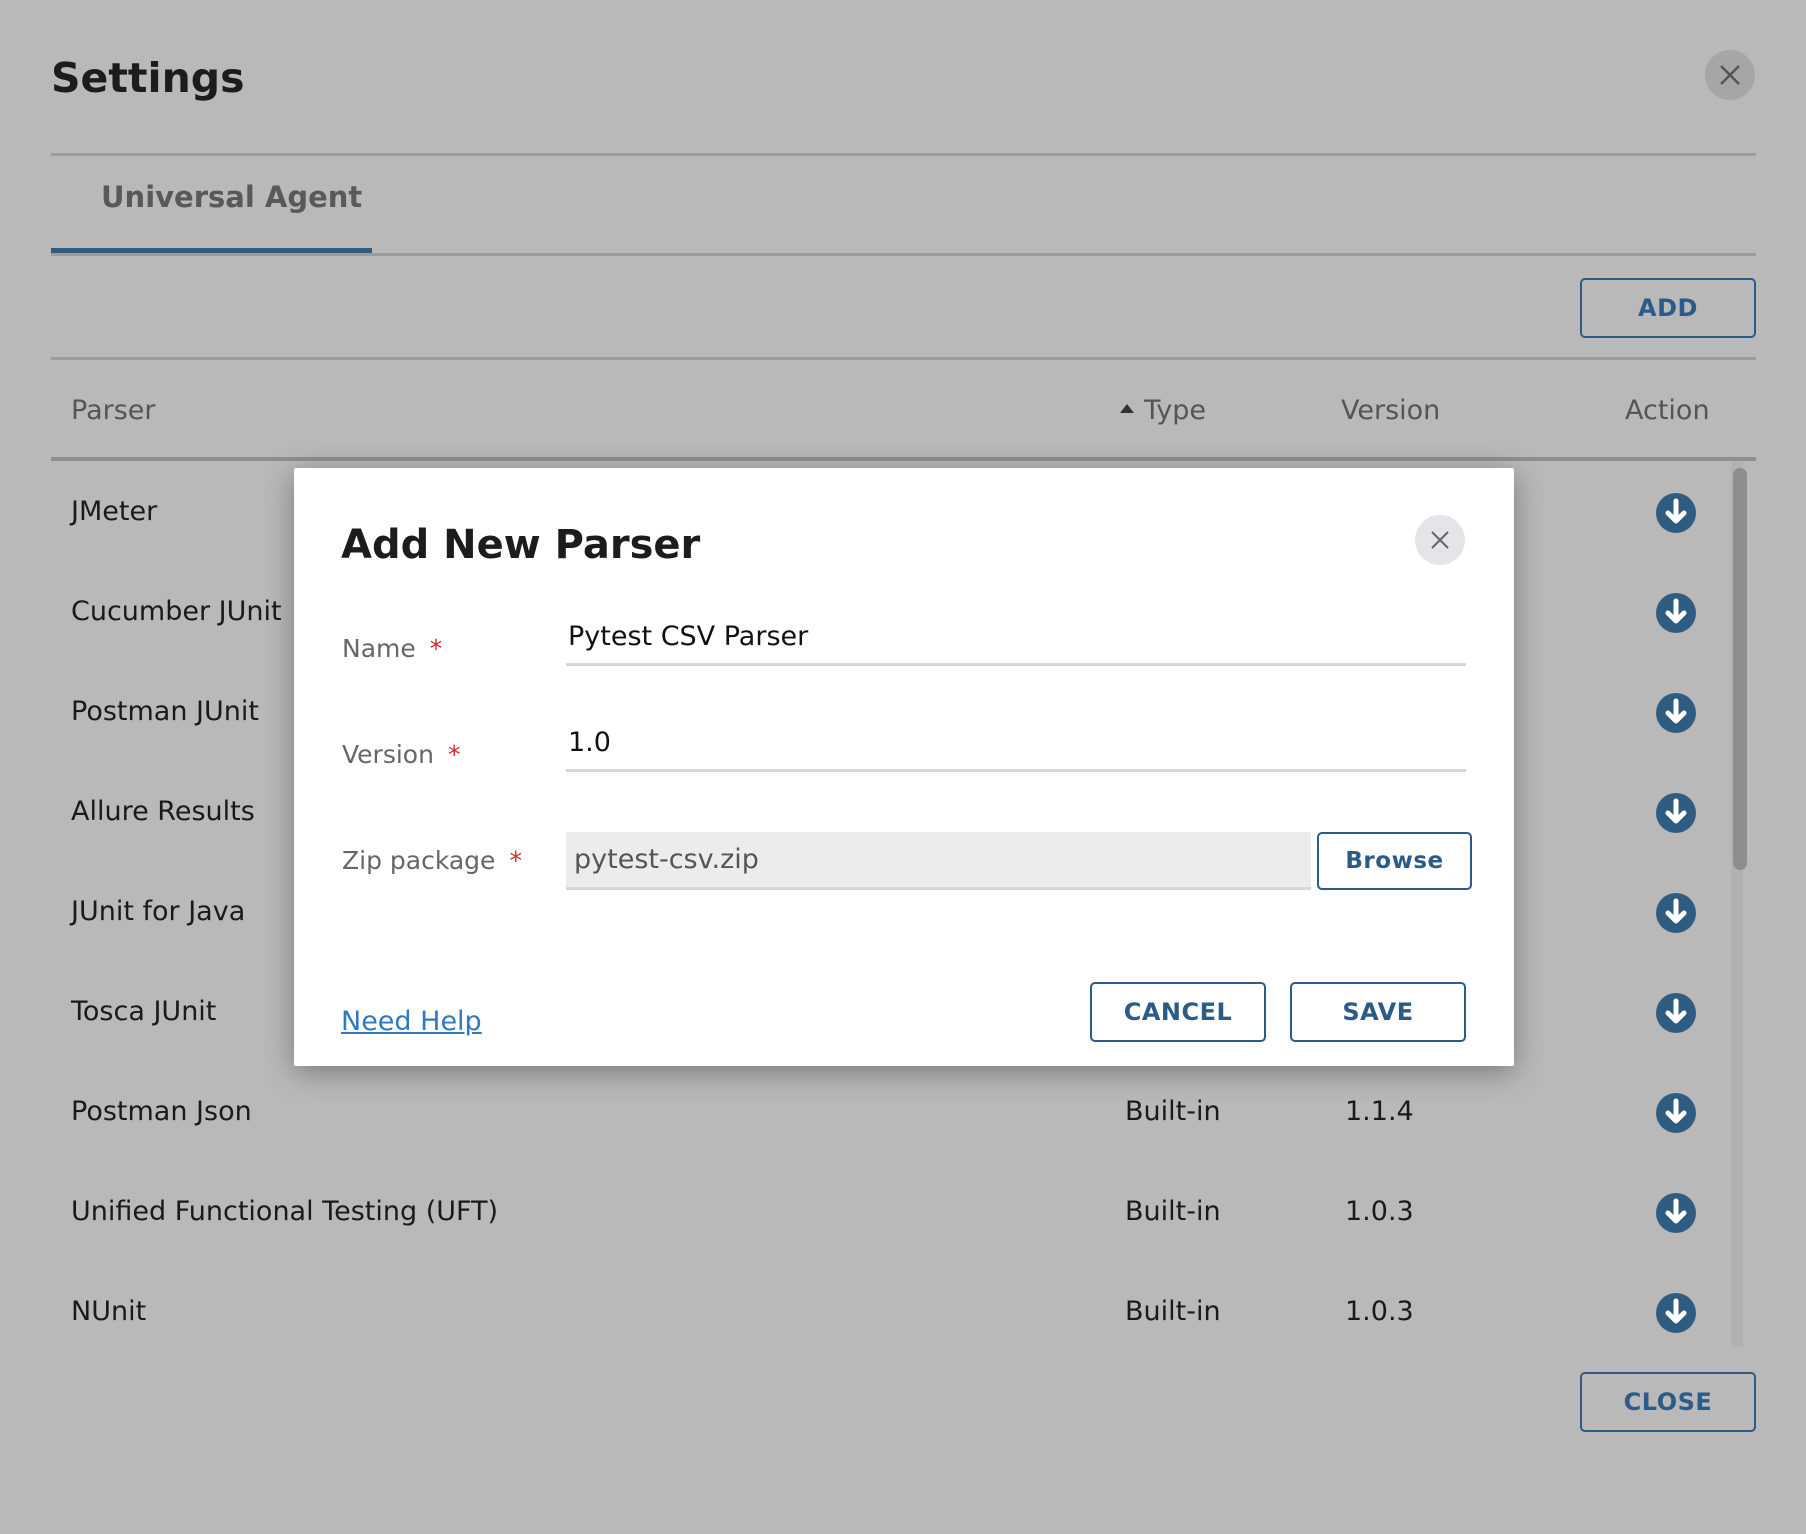 The image size is (1806, 1534). What do you see at coordinates (144, 1011) in the screenshot?
I see `row-parser-name: Tosca JUnit` at bounding box center [144, 1011].